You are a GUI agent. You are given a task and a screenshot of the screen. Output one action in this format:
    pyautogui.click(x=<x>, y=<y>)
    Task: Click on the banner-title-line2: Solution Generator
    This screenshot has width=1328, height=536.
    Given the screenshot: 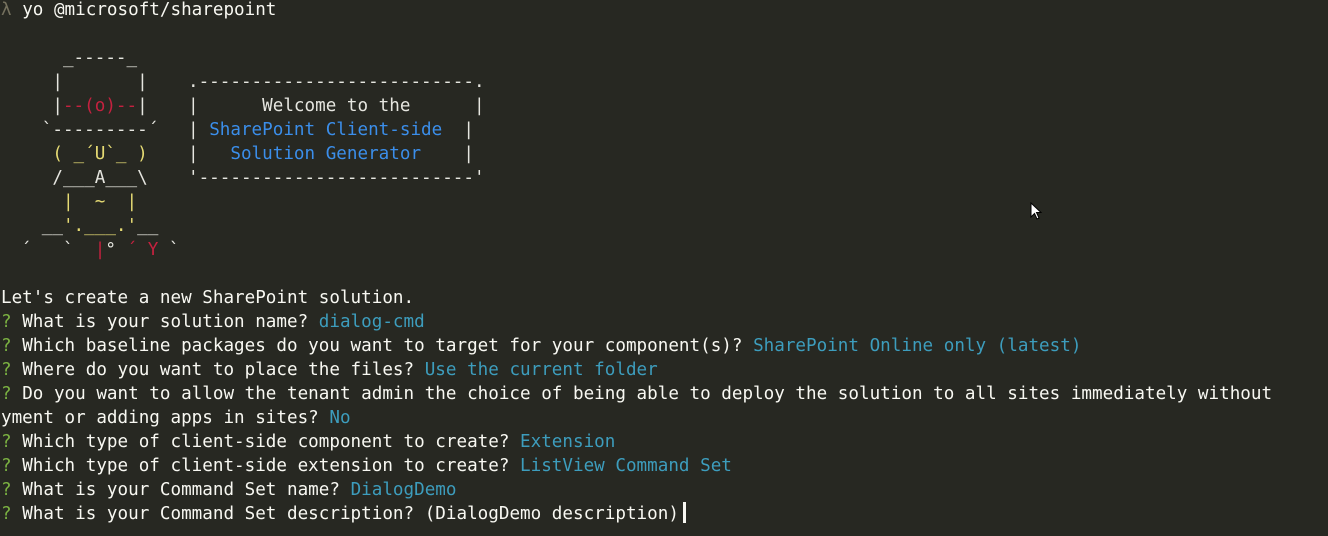 What is the action you would take?
    pyautogui.click(x=326, y=154)
    